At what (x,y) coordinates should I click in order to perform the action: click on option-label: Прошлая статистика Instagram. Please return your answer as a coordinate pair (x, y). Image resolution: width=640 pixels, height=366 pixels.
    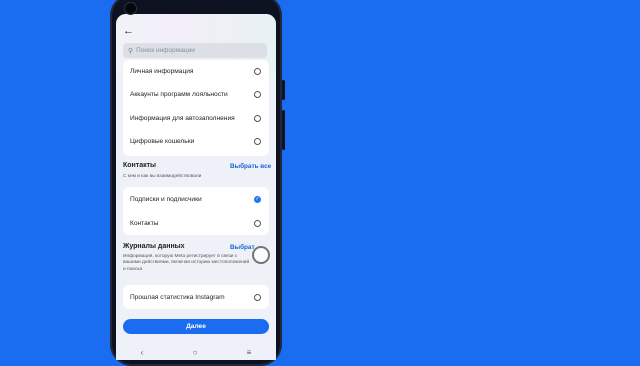
    Looking at the image, I should click on (177, 297).